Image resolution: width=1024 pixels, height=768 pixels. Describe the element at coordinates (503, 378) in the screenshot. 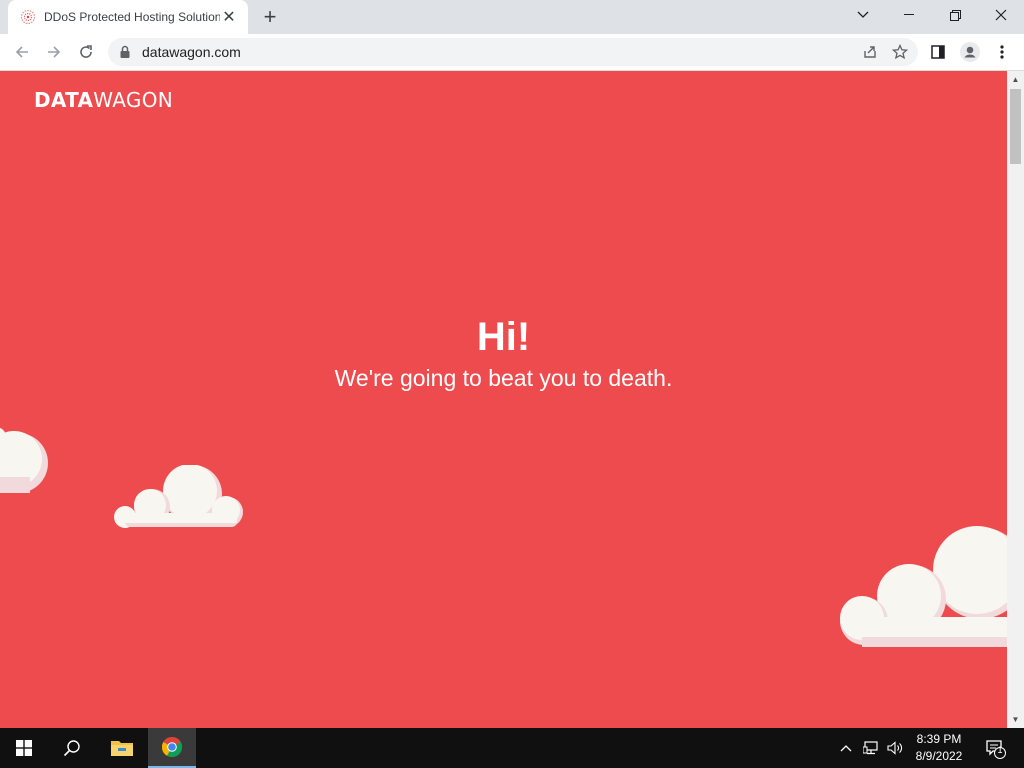

I see `hero-subtitle: We're going to beat you to death.` at that location.